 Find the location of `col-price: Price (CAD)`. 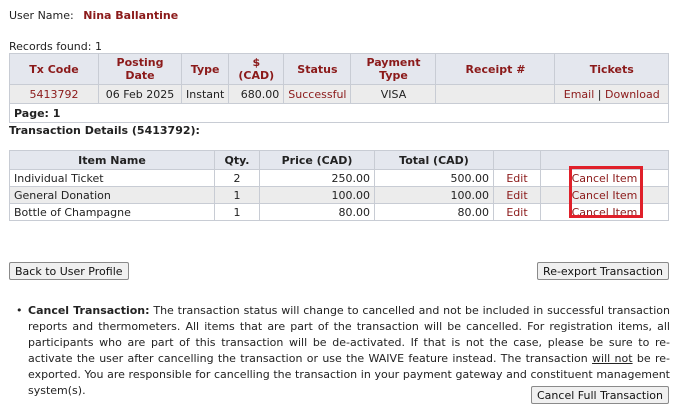

col-price: Price (CAD) is located at coordinates (317, 160).